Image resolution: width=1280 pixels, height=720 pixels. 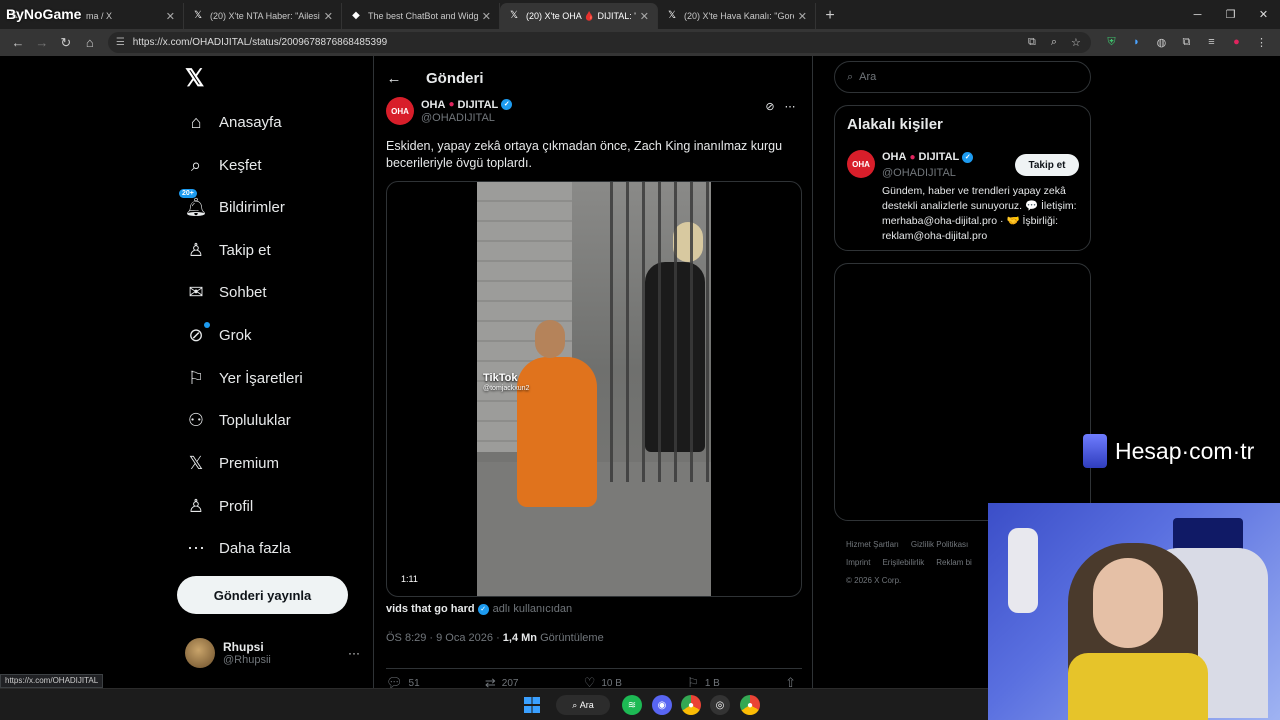 I want to click on extensions-bar: ⛨ ◗ ◍ ⧉ ≡ ● ⋮, so click(x=1186, y=42).